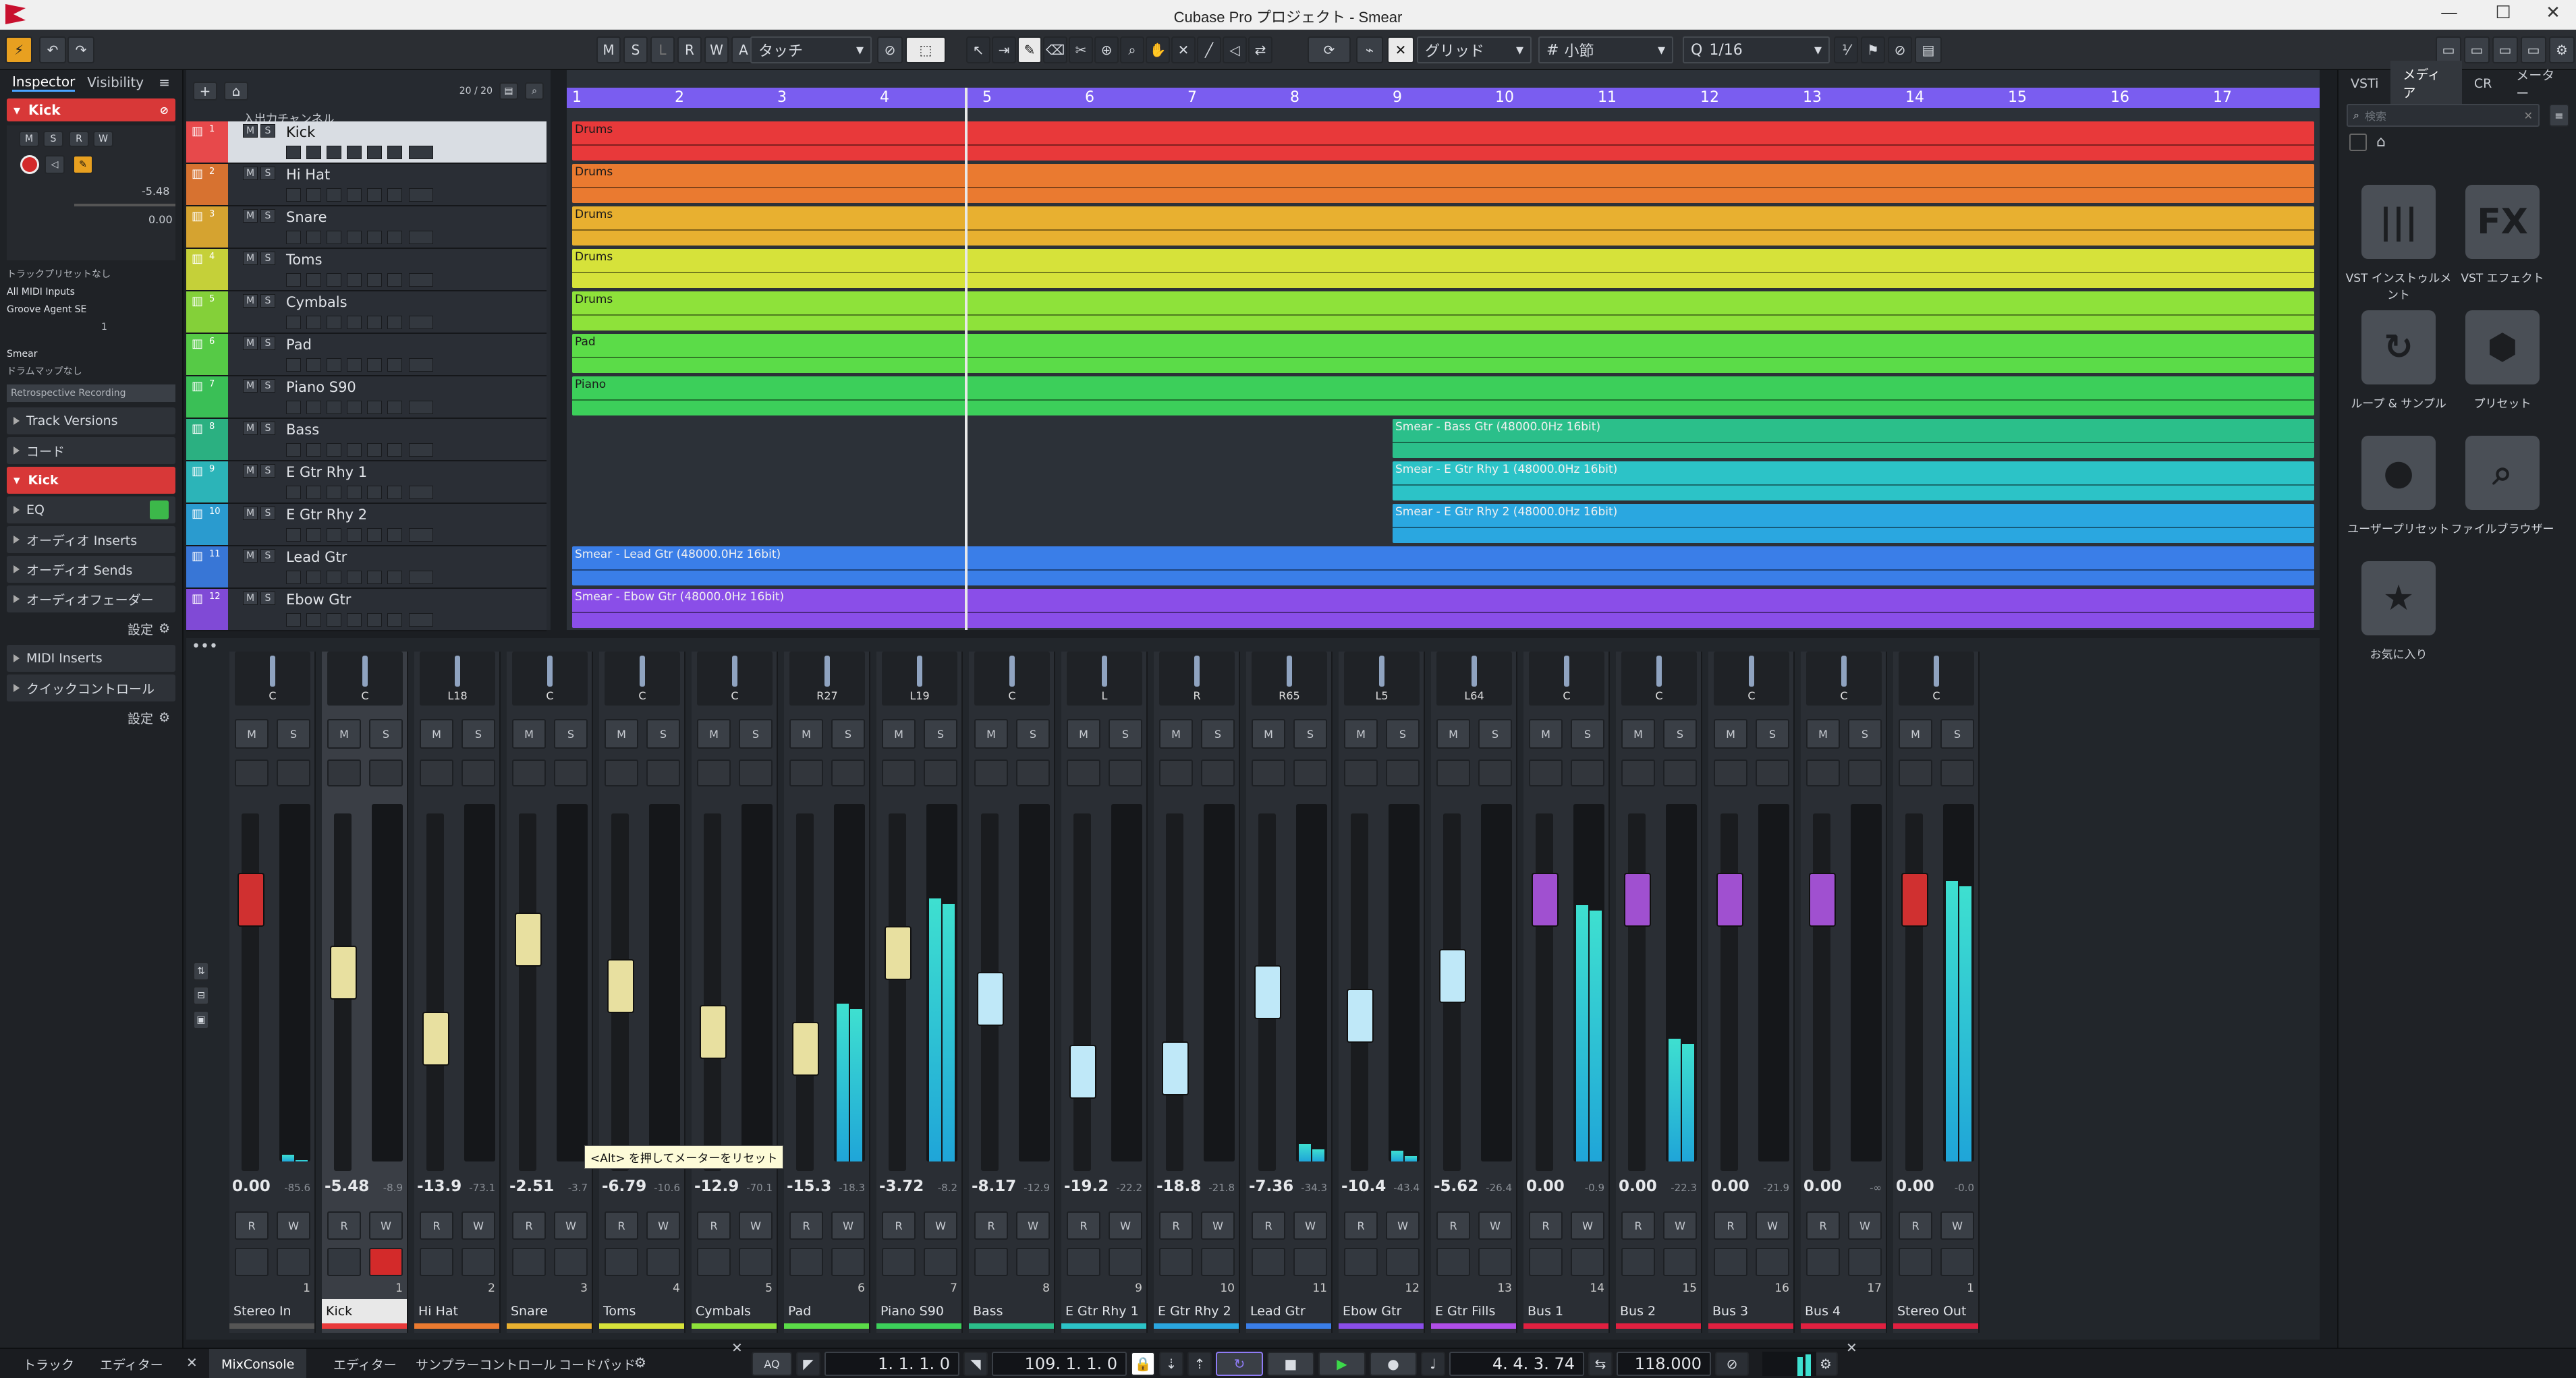 The width and height of the screenshot is (2576, 1378). What do you see at coordinates (354, 535) in the screenshot?
I see `track-write-button` at bounding box center [354, 535].